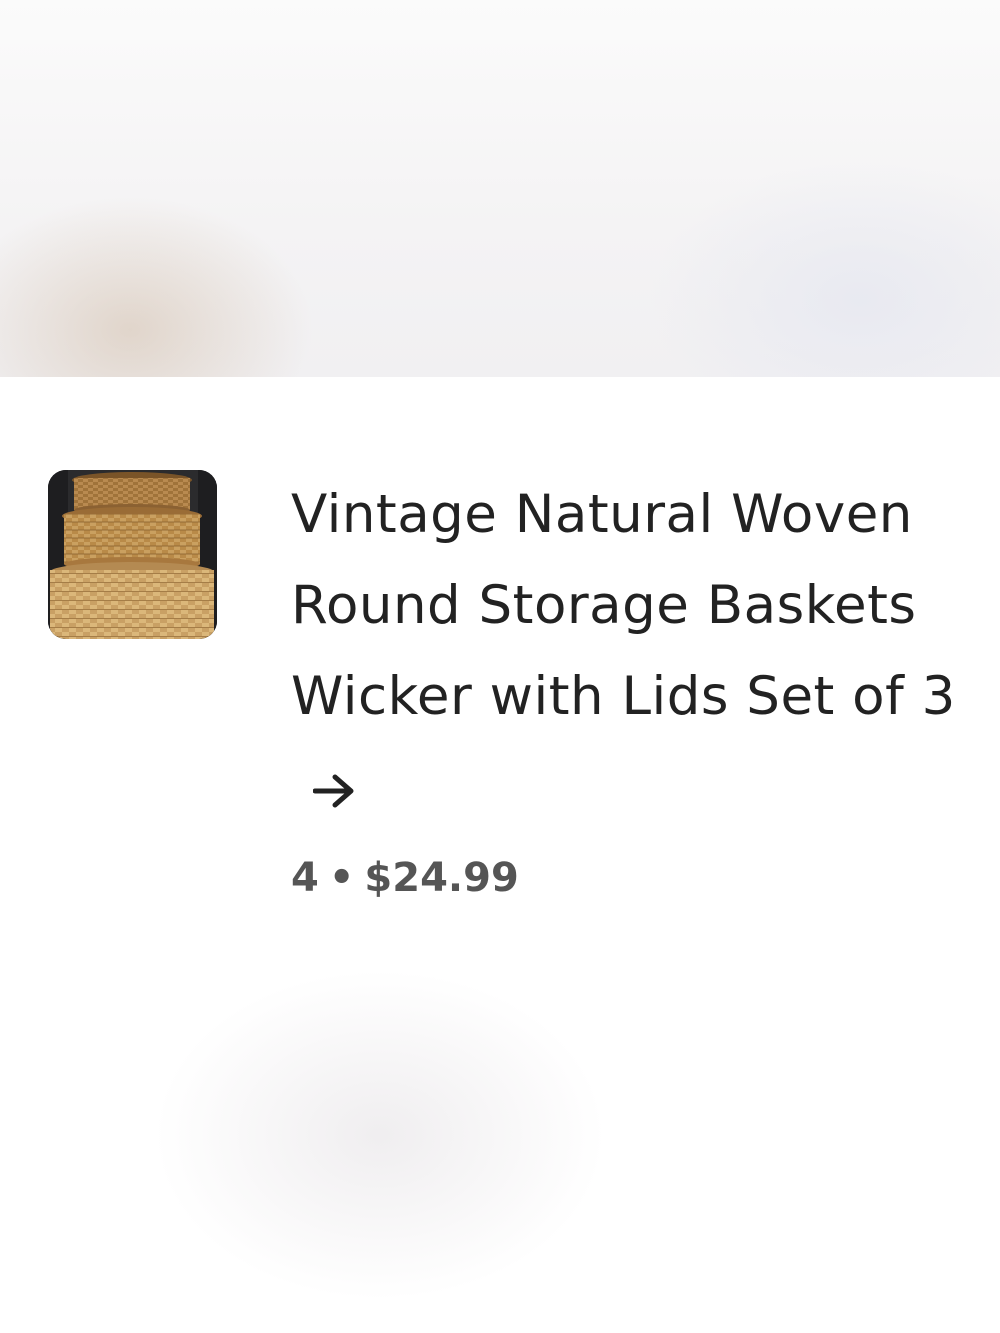 This screenshot has width=1000, height=1333. I want to click on basket-image, so click(132, 554).